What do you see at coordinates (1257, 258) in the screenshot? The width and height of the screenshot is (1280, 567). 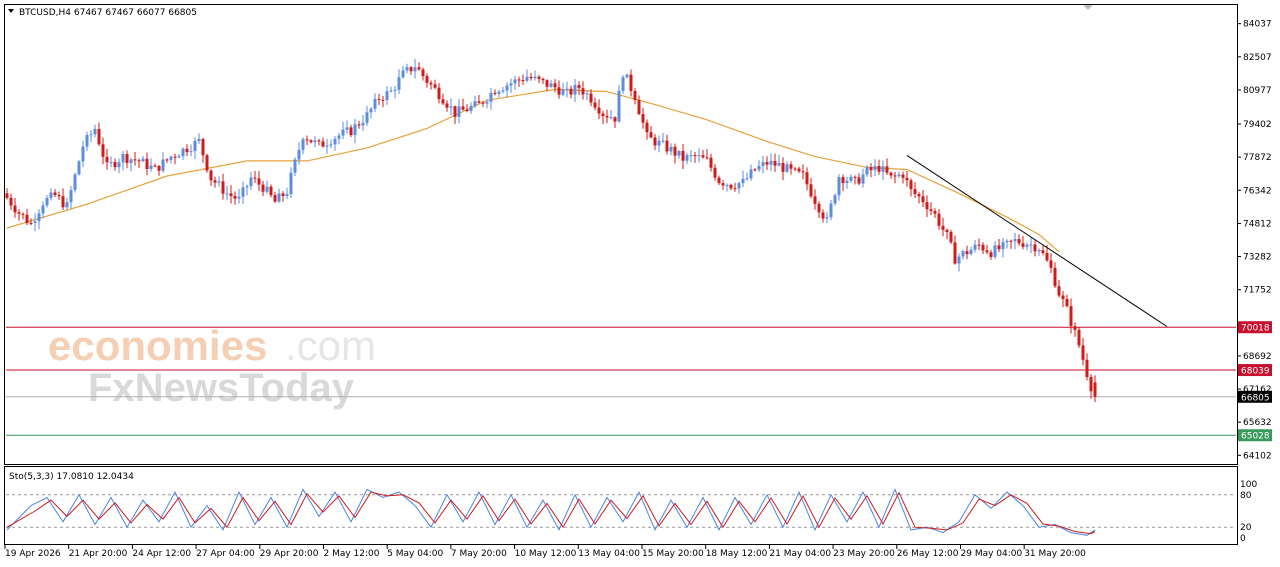 I see `y-tick-label: 73282` at bounding box center [1257, 258].